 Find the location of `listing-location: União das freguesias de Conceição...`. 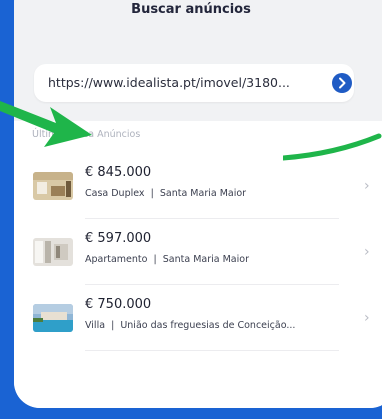

listing-location: União das freguesias de Conceição... is located at coordinates (208, 325).